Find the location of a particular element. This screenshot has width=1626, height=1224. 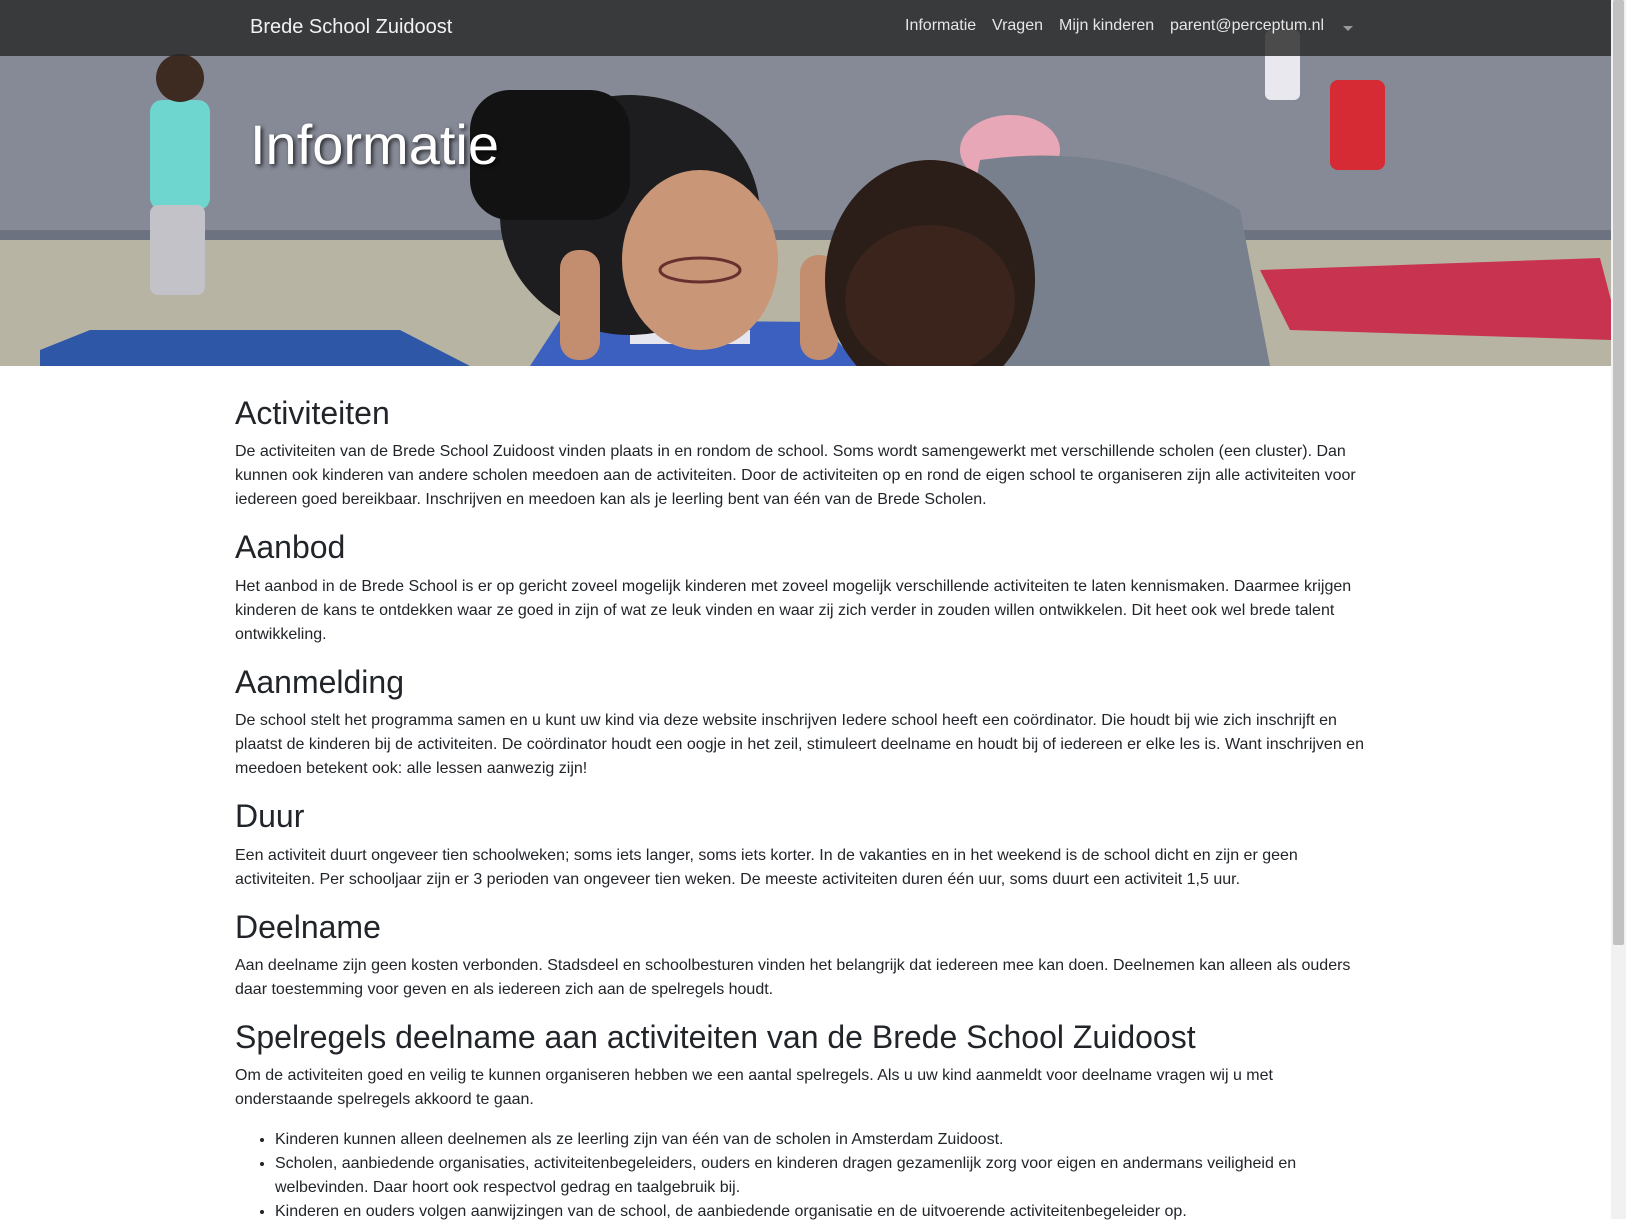

section-heading-aanmelding: Aanmelding is located at coordinates (319, 681).